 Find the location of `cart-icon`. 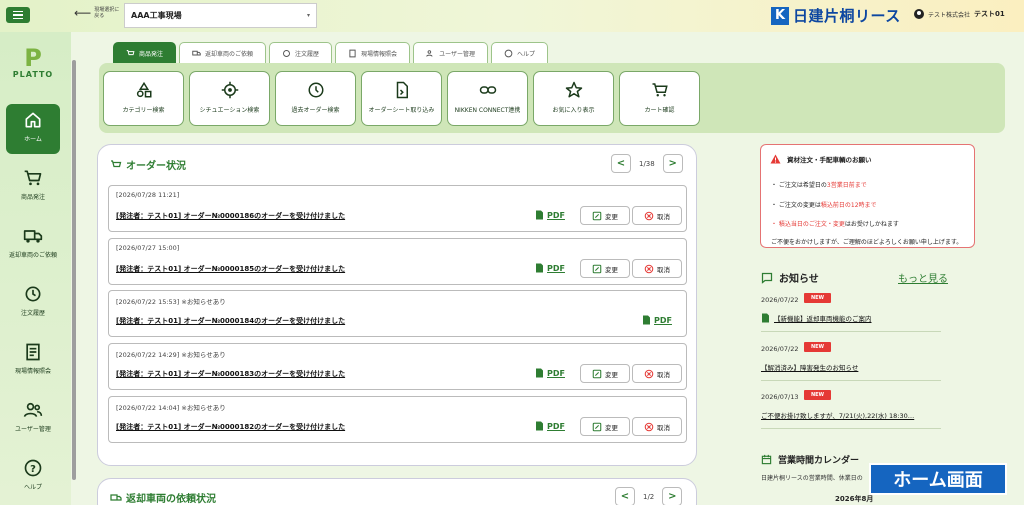

cart-icon is located at coordinates (660, 90).